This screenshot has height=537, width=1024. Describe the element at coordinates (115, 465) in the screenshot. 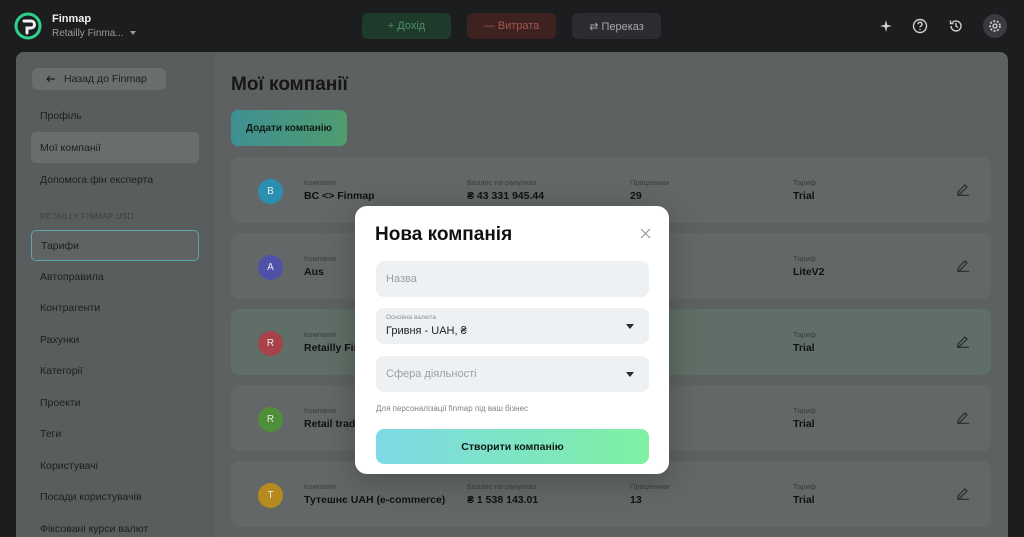

I see `sidebar-item-users: Користувачі` at that location.